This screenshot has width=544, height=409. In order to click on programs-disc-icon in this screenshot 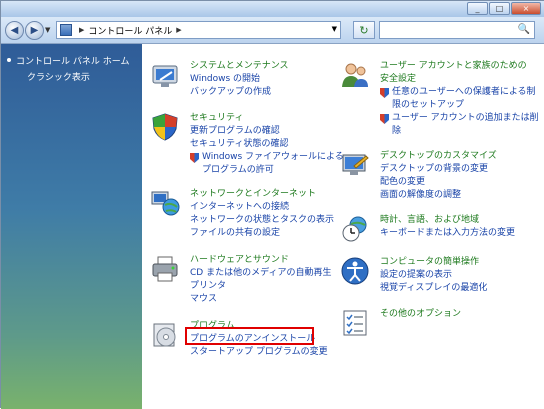, I will do `click(164, 335)`.